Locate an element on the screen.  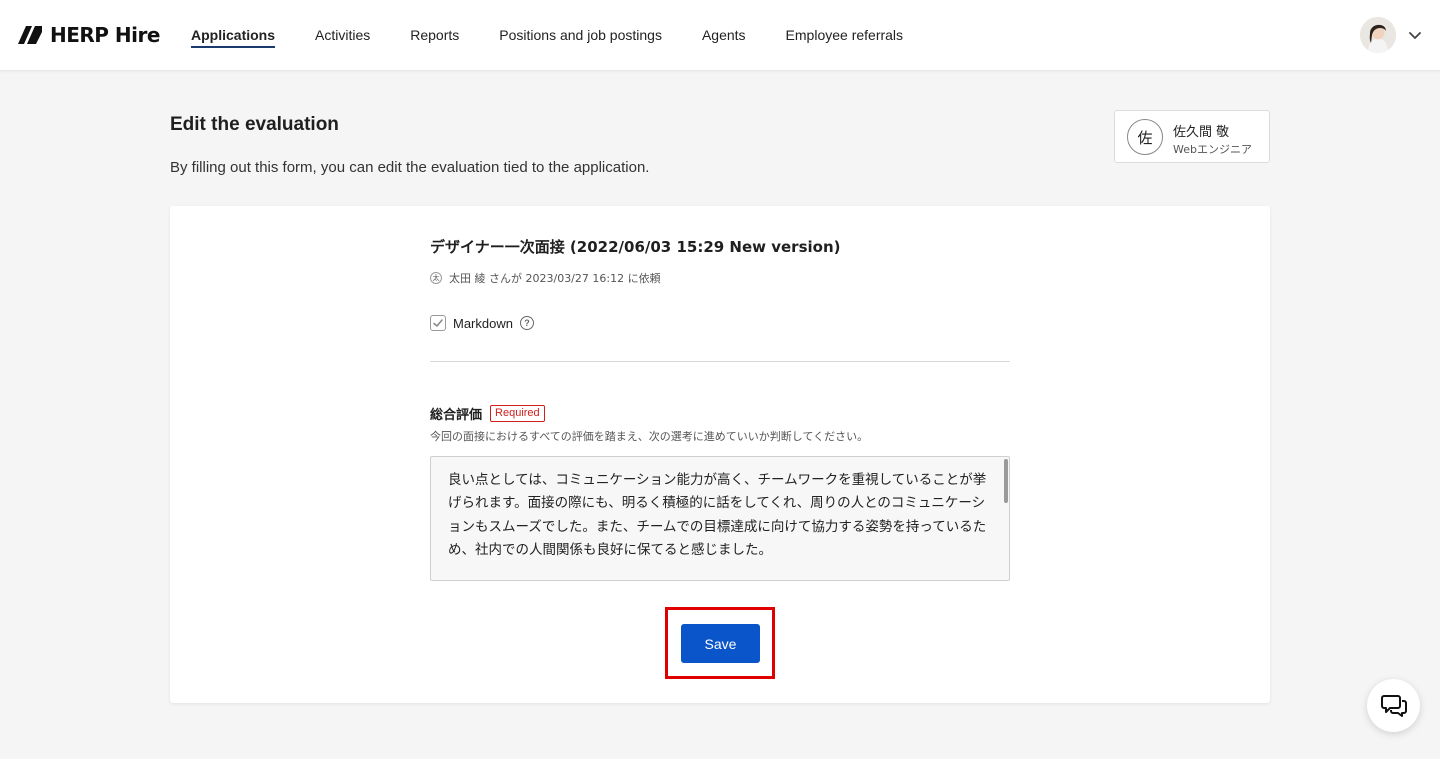
herp-hire-logo: HERP Hire is located at coordinates (88, 35).